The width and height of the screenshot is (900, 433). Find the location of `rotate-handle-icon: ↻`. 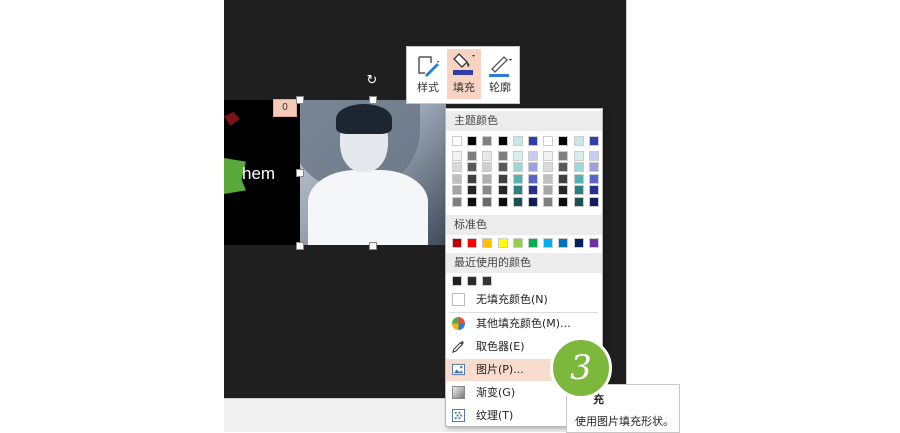

rotate-handle-icon: ↻ is located at coordinates (372, 81).